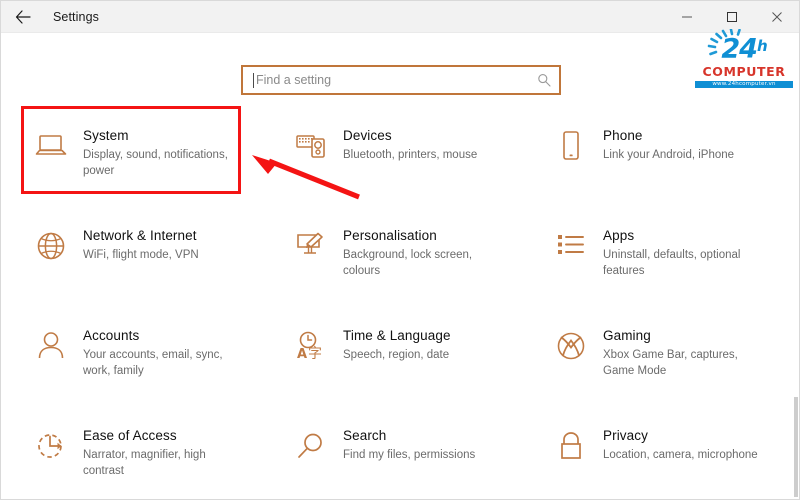  I want to click on tile-text: Phone Link your Android, iPhone, so click(663, 143).